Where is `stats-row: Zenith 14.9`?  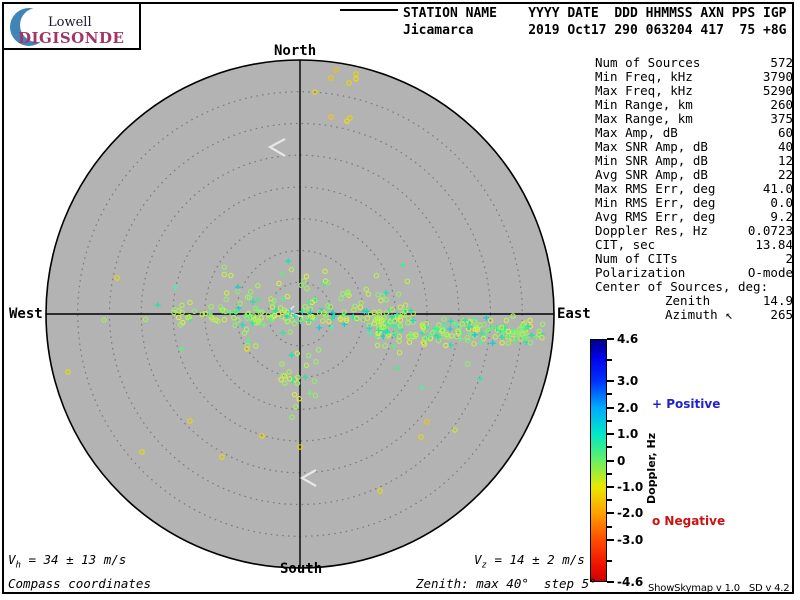 stats-row: Zenith 14.9 is located at coordinates (694, 301).